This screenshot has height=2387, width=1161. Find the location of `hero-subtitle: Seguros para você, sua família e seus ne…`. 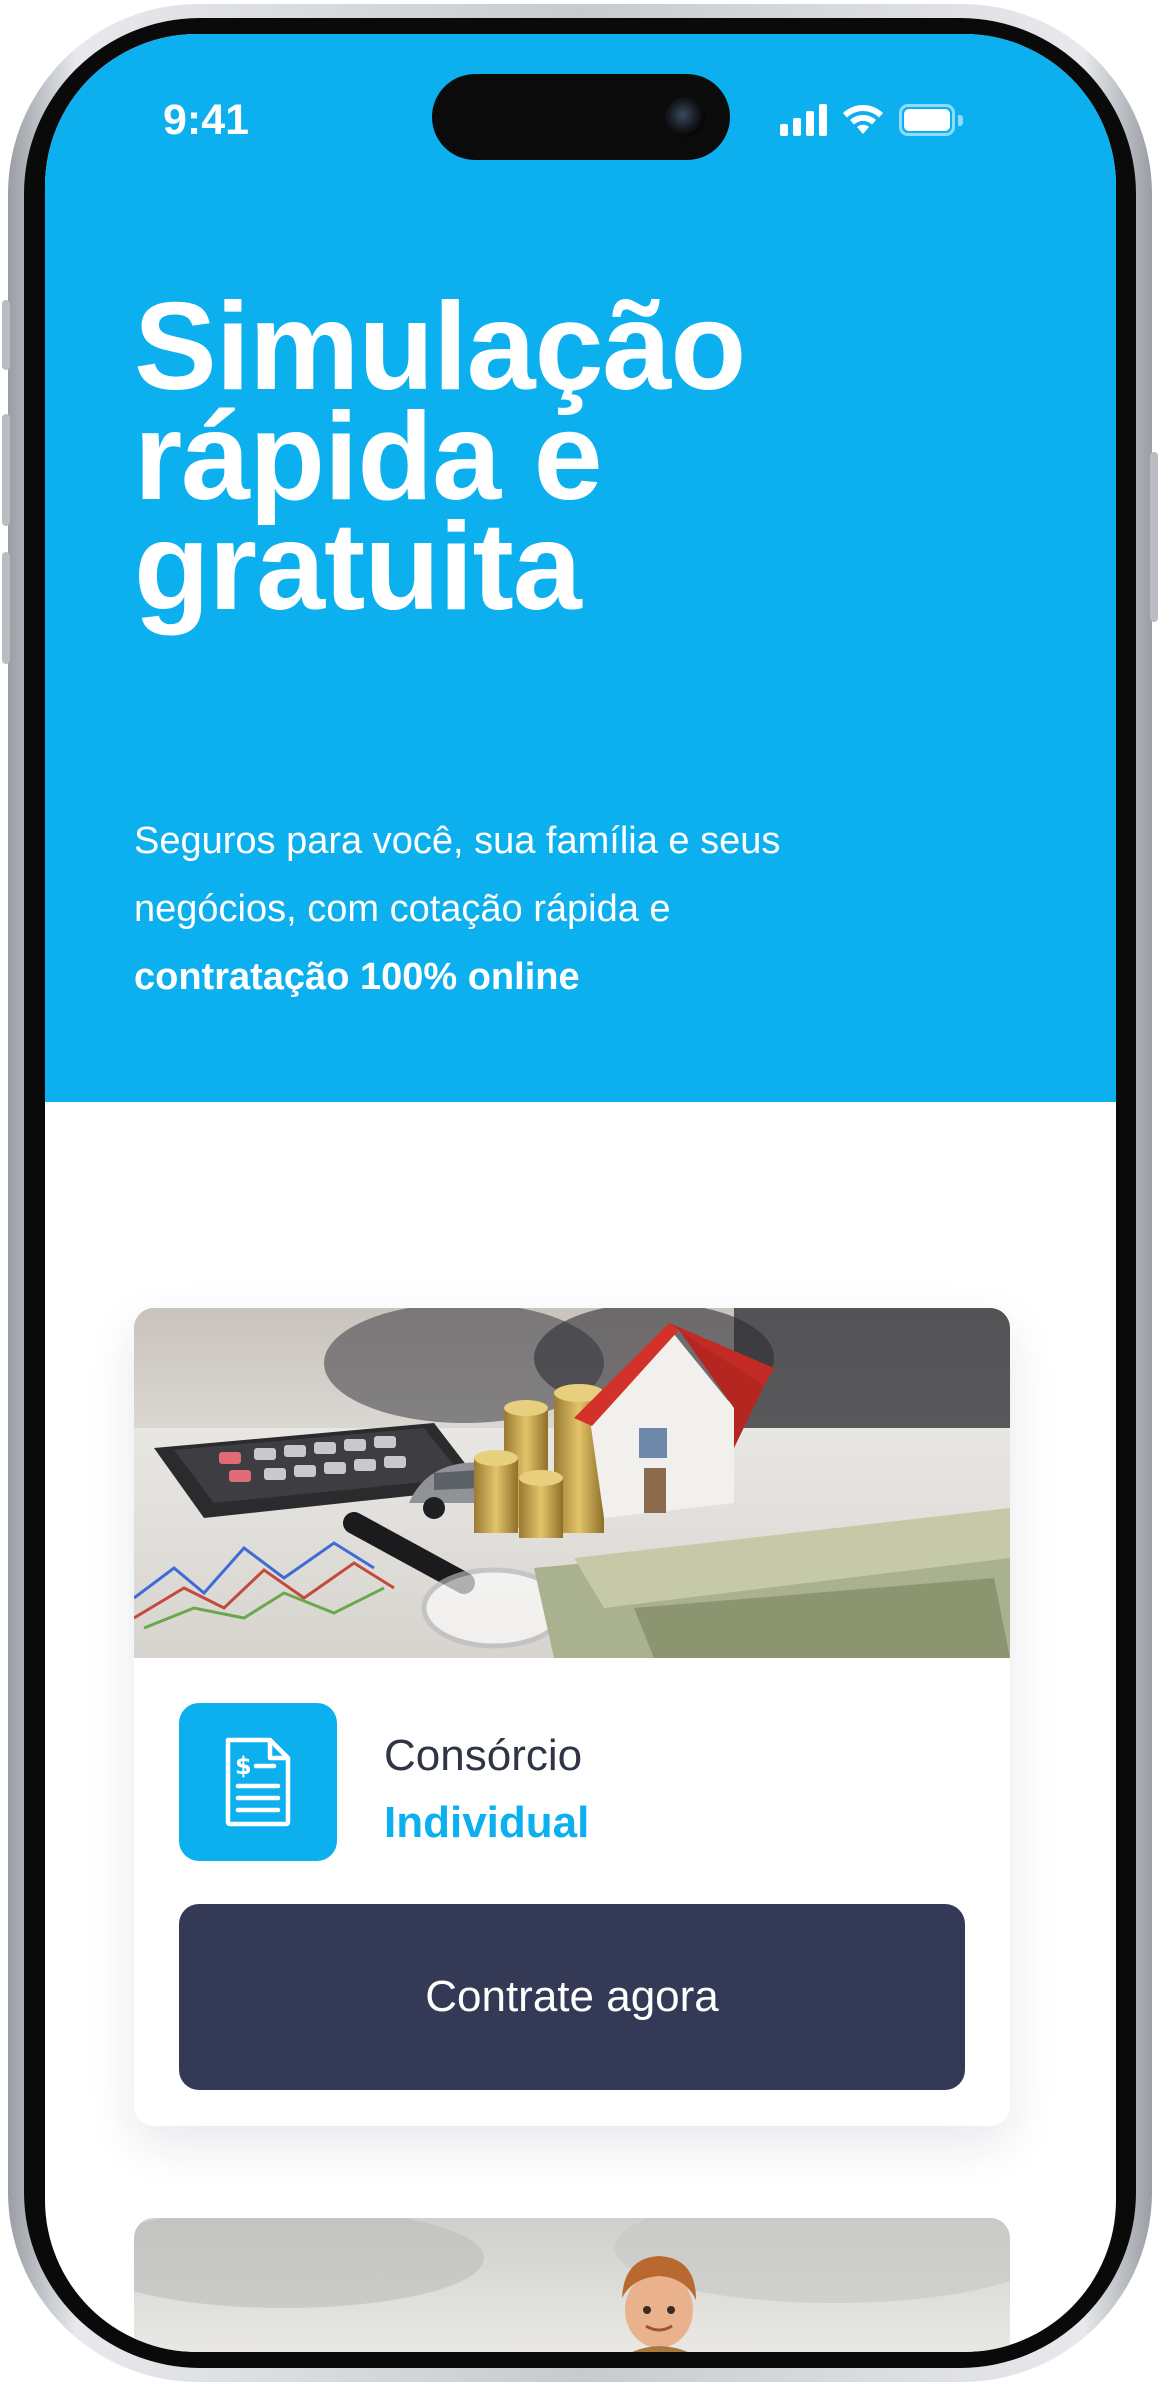

hero-subtitle: Seguros para você, sua família e seus ne… is located at coordinates (574, 909).